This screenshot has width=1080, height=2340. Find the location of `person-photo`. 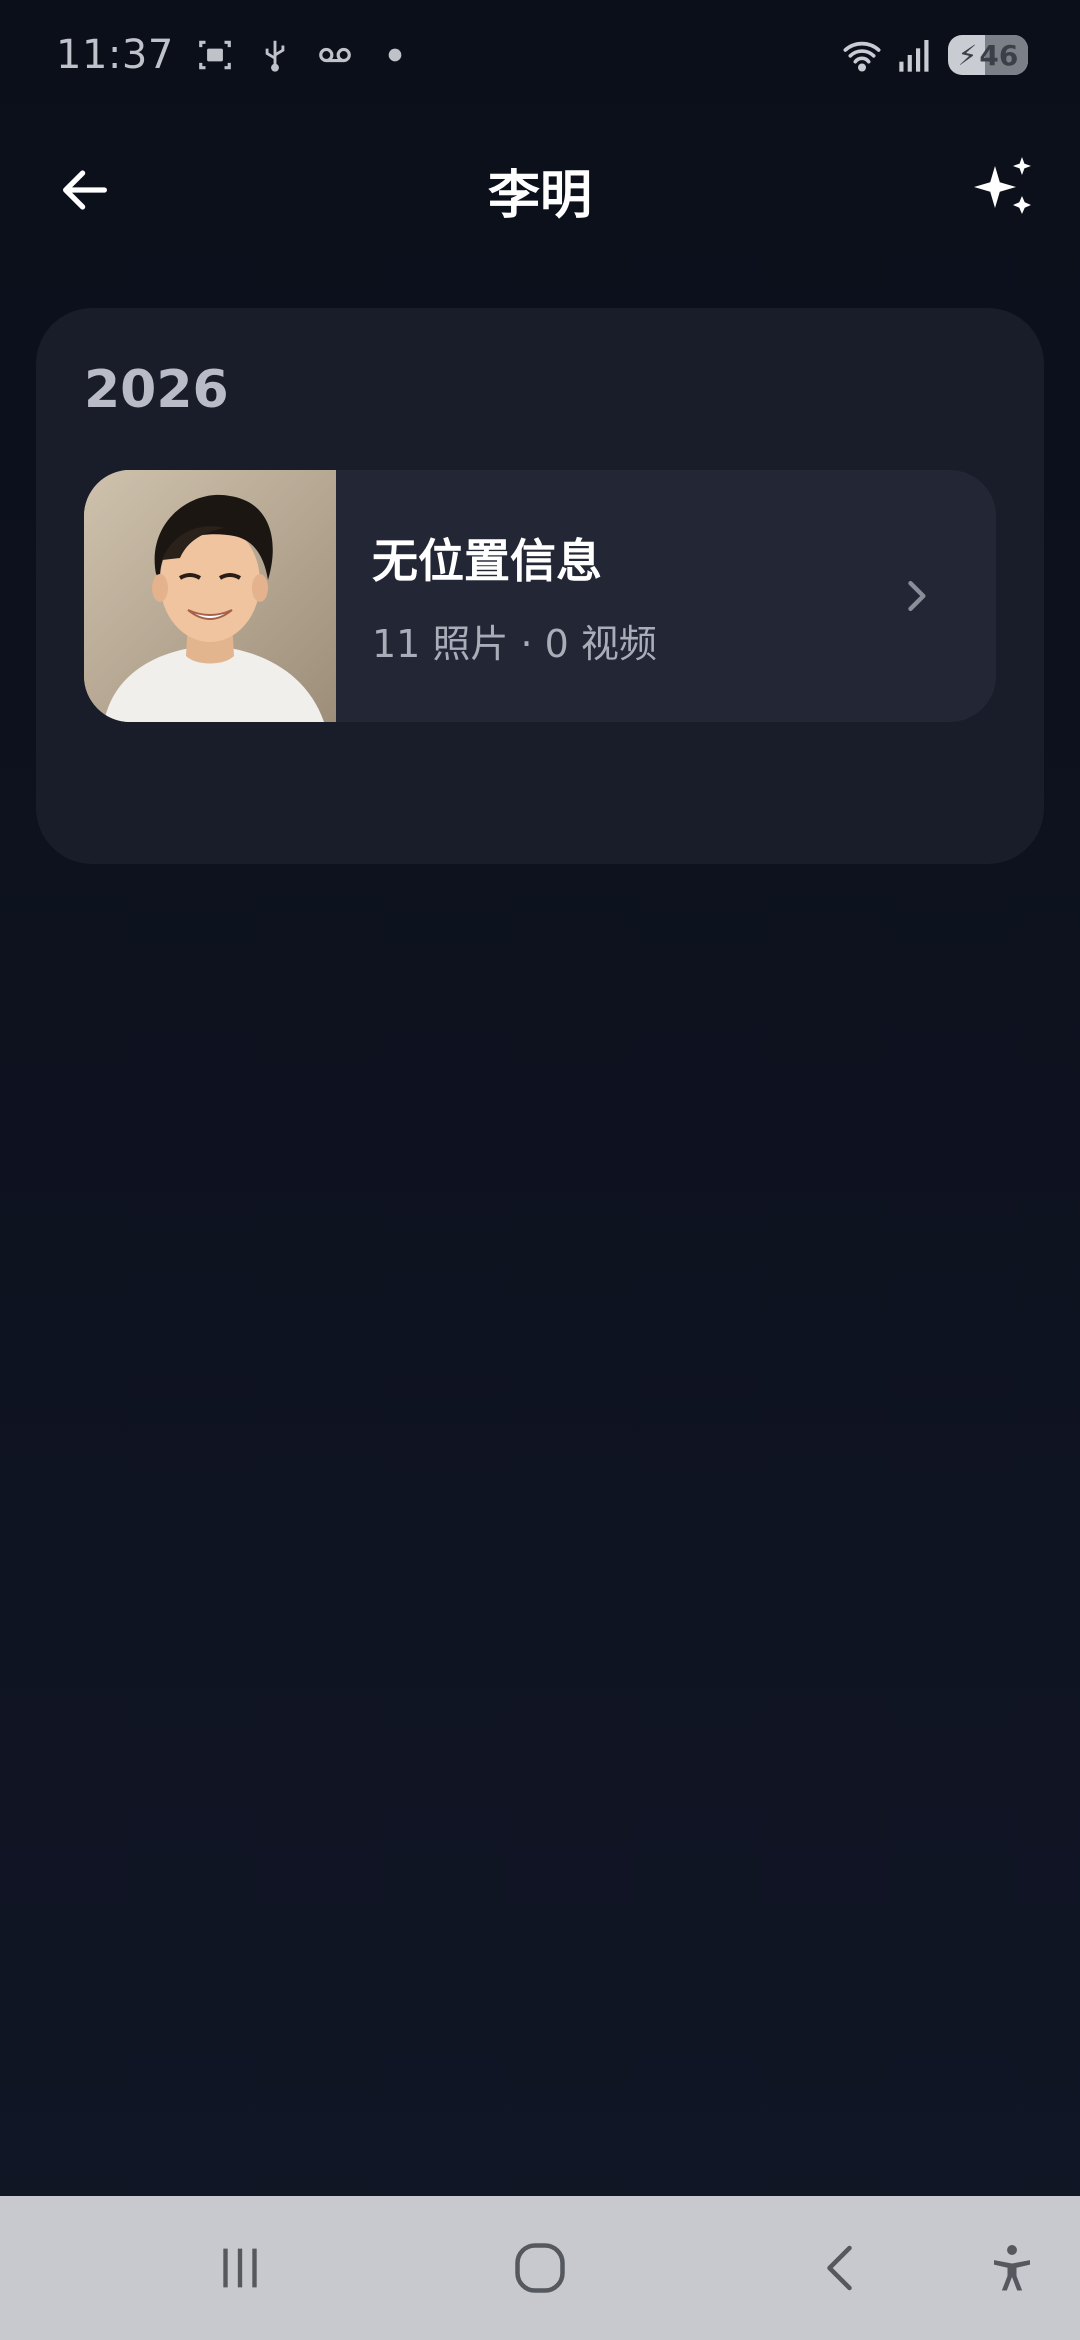

person-photo is located at coordinates (210, 596).